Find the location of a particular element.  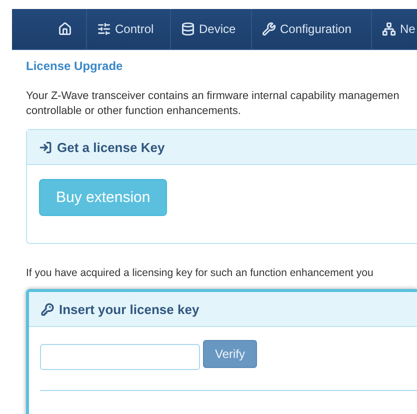

page-title: License Upgrade is located at coordinates (75, 66).